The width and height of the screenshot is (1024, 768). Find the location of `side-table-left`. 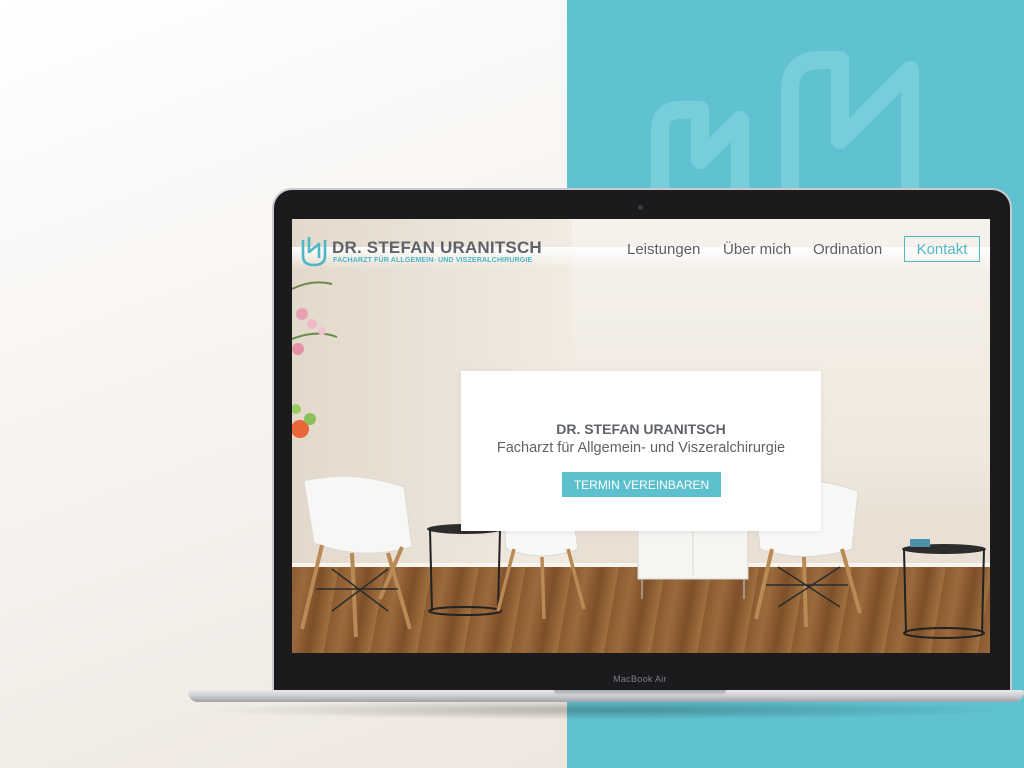

side-table-left is located at coordinates (465, 570).